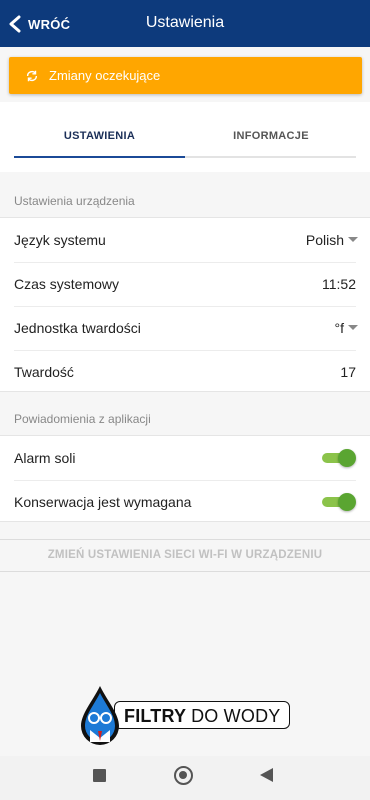 The image size is (370, 800). Describe the element at coordinates (348, 372) in the screenshot. I see `hardness-value: 17` at that location.